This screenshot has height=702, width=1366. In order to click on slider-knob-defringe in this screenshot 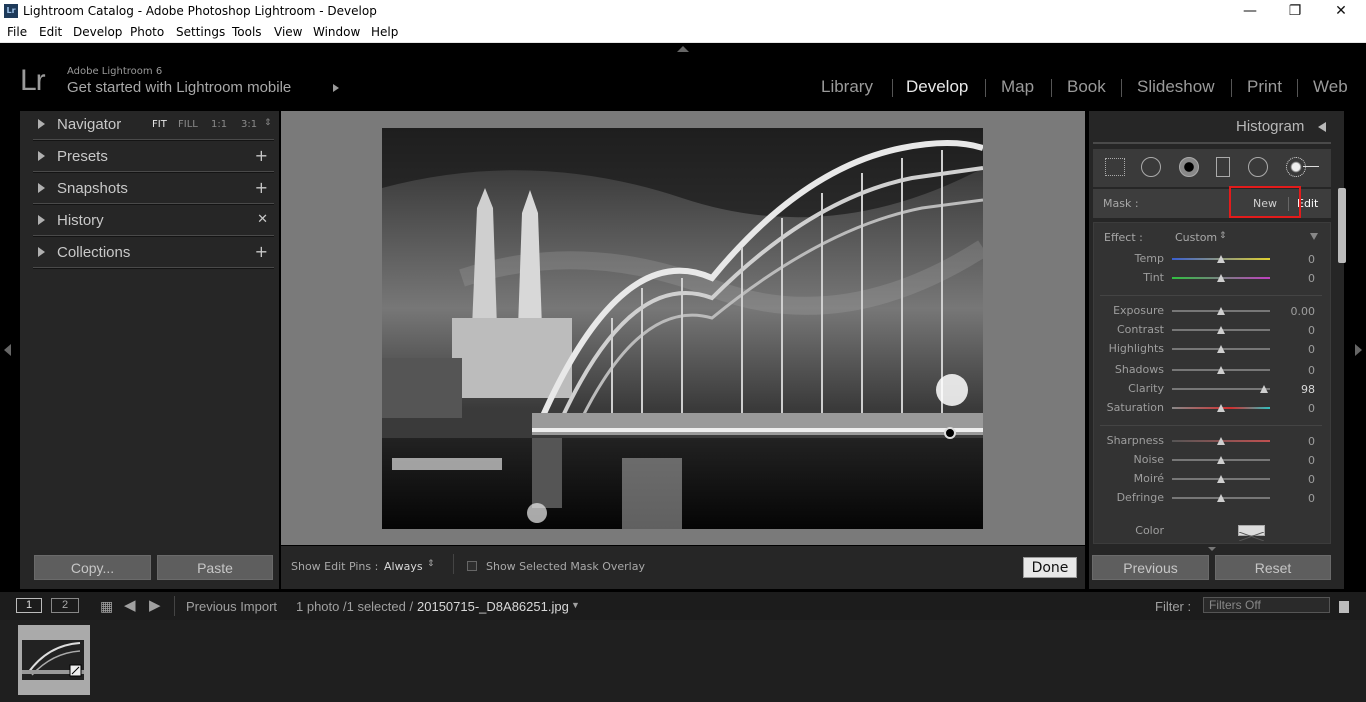, I will do `click(1221, 498)`.